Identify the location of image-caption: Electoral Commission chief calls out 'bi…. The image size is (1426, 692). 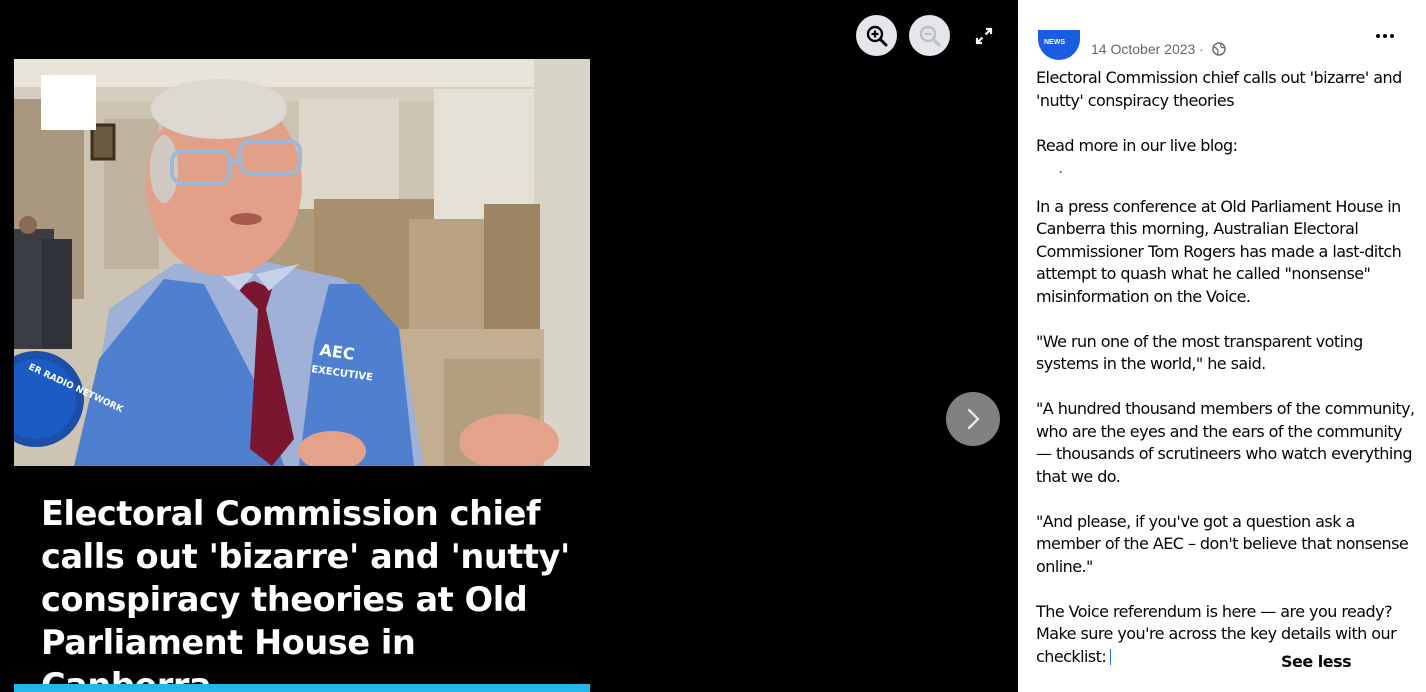
(305, 593).